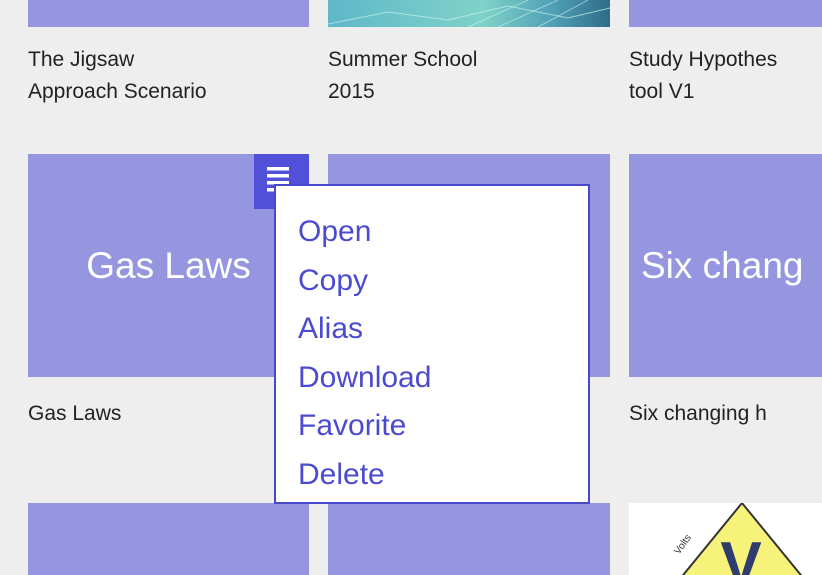 The height and width of the screenshot is (575, 822). I want to click on summer-school-thumbnail, so click(469, 13).